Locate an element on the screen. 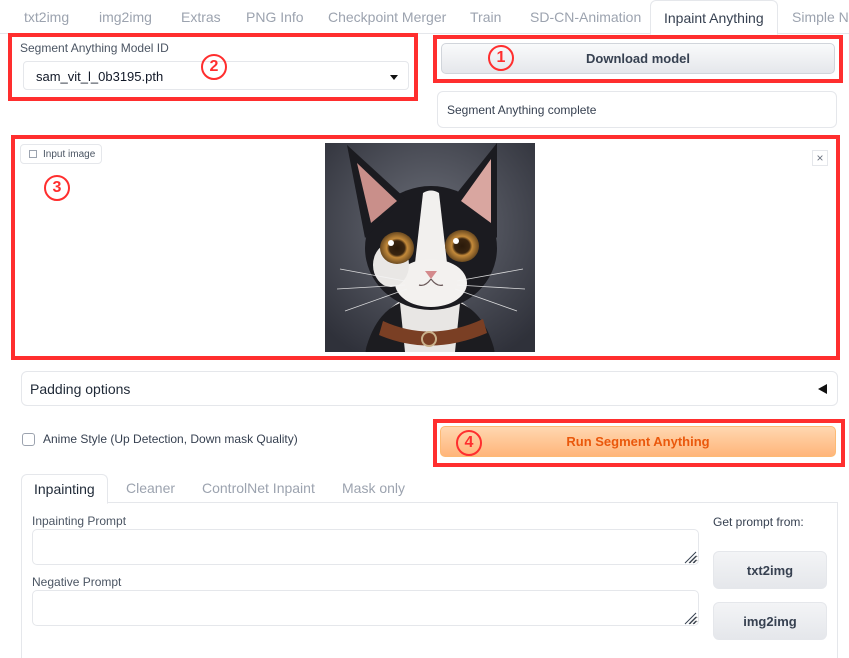  caret-left-icon is located at coordinates (822, 389).